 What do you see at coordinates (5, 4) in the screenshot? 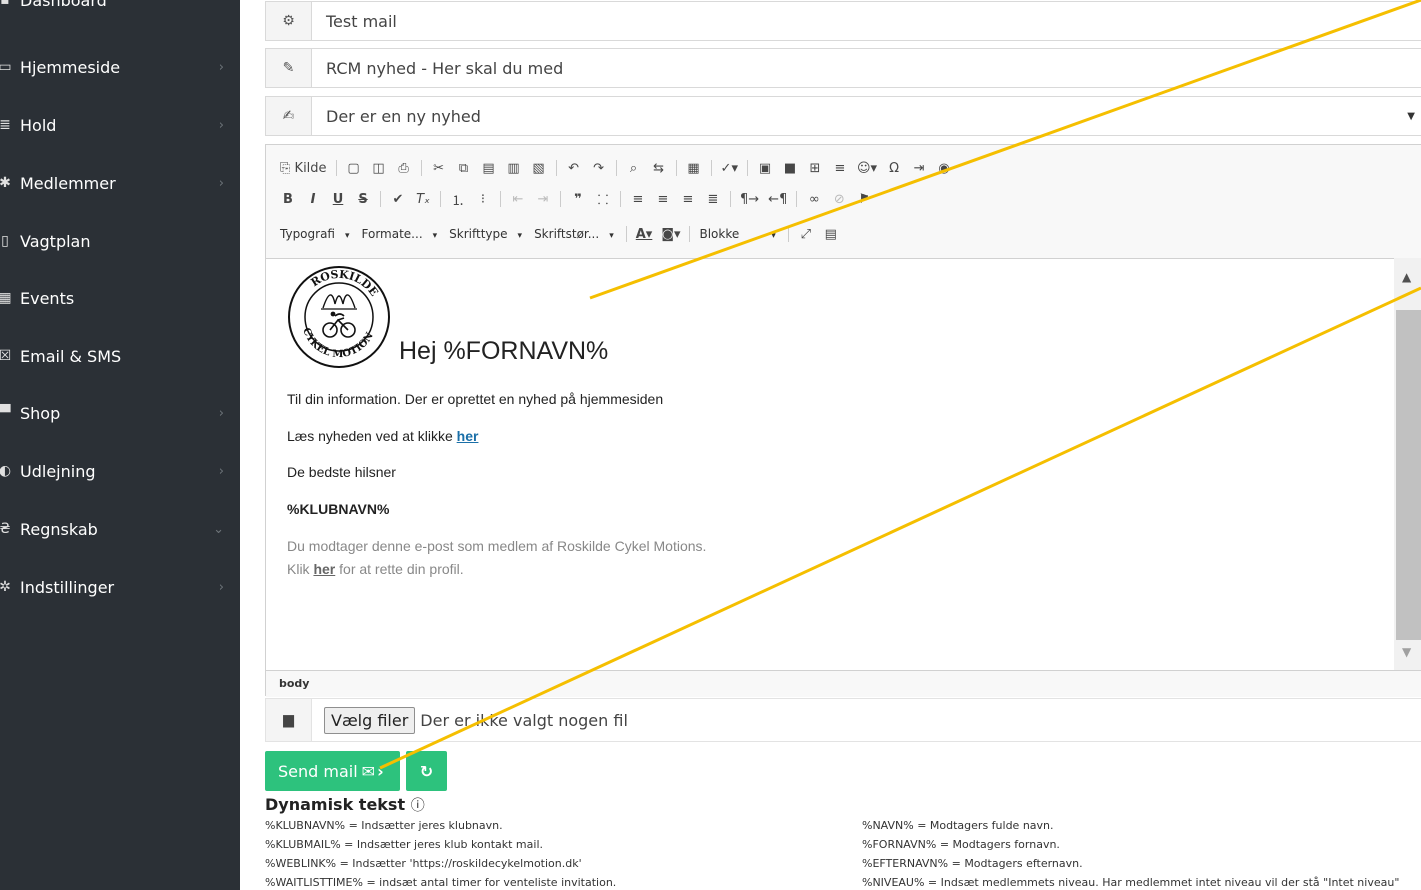
I see `dashboard-icon: ▪` at bounding box center [5, 4].